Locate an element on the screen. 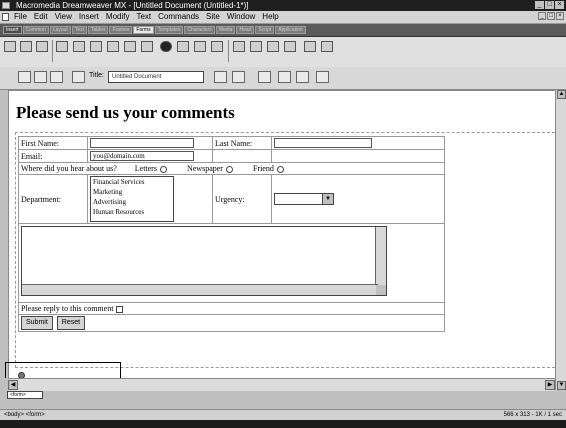  tab-forms: Forms is located at coordinates (143, 30).